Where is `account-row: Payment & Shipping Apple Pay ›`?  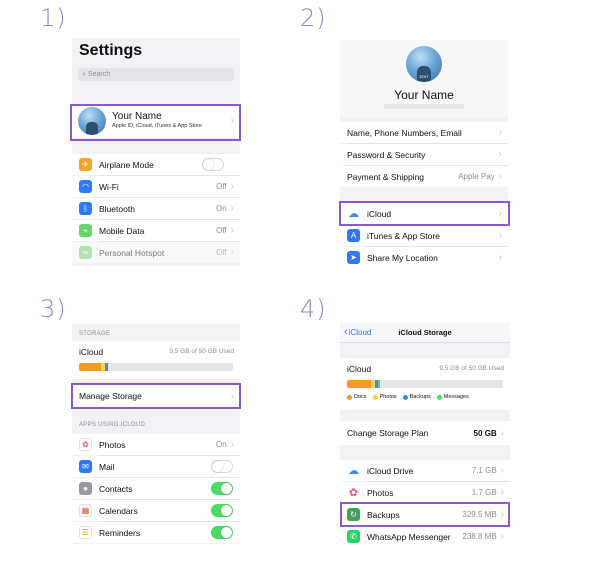 account-row: Payment & Shipping Apple Pay › is located at coordinates (424, 176).